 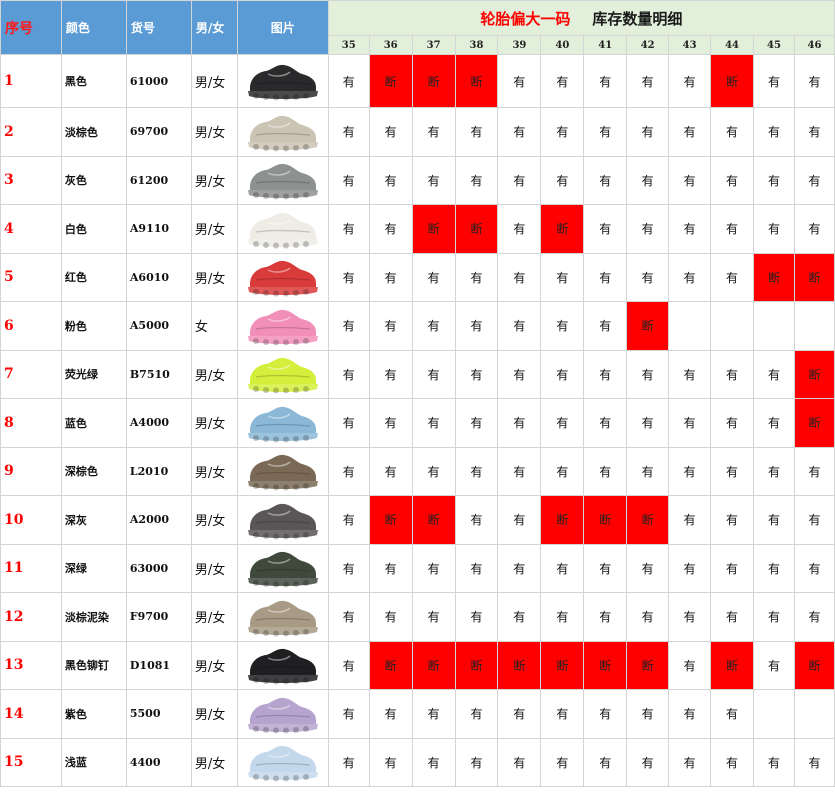 What do you see at coordinates (31, 423) in the screenshot?
I see `row-seq: 8` at bounding box center [31, 423].